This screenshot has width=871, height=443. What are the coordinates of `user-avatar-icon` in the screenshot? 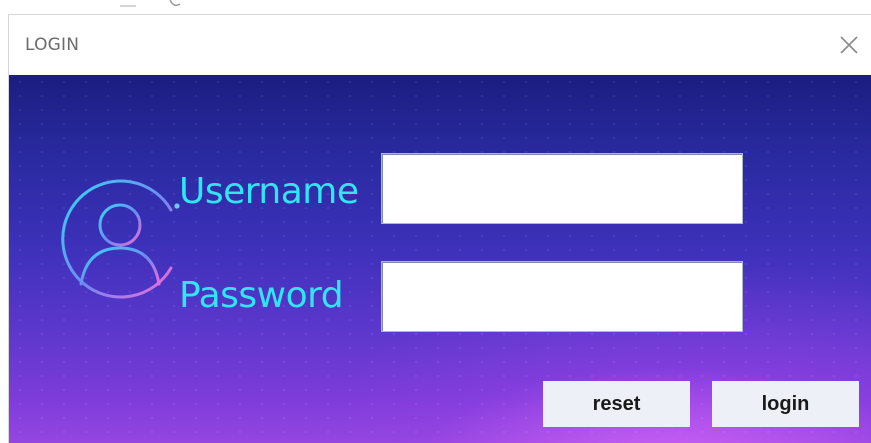 It's located at (120, 239).